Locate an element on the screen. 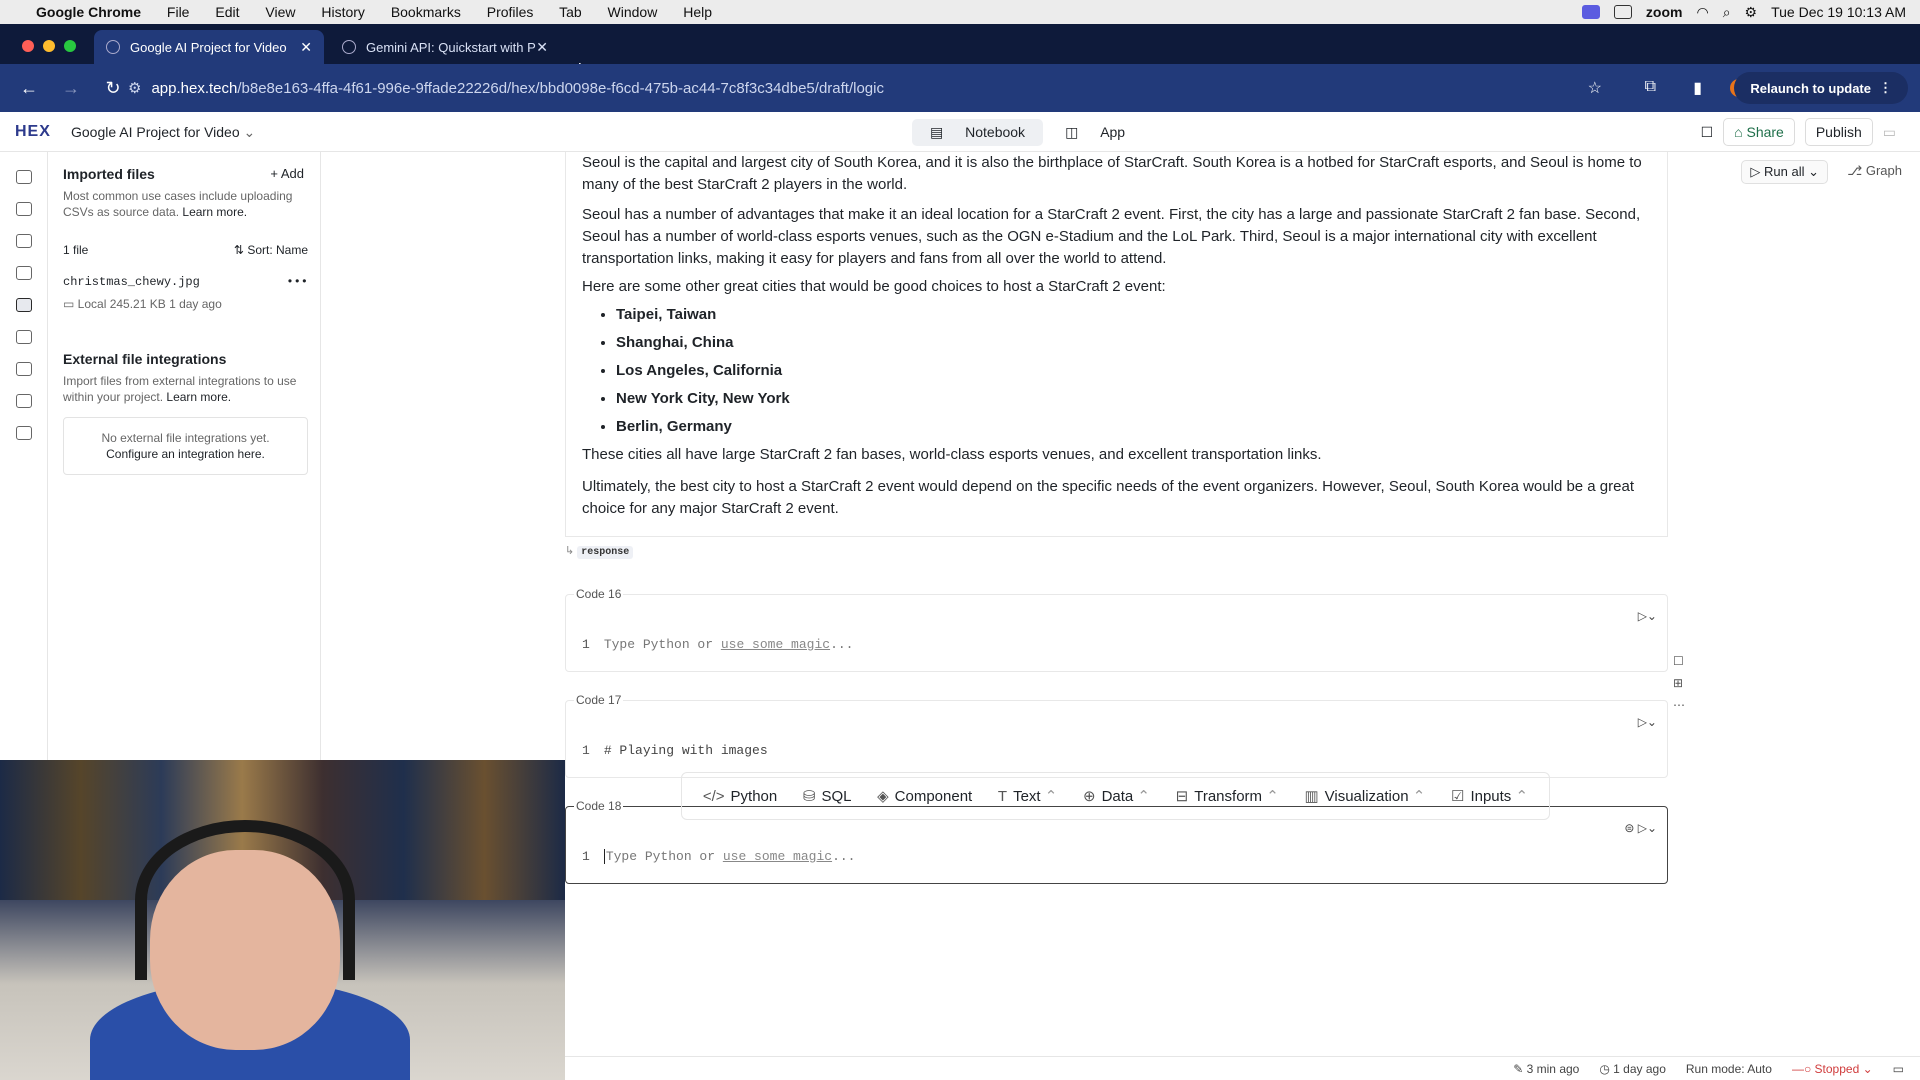  last-saved: ✎ 3 min ago is located at coordinates (1546, 1069).